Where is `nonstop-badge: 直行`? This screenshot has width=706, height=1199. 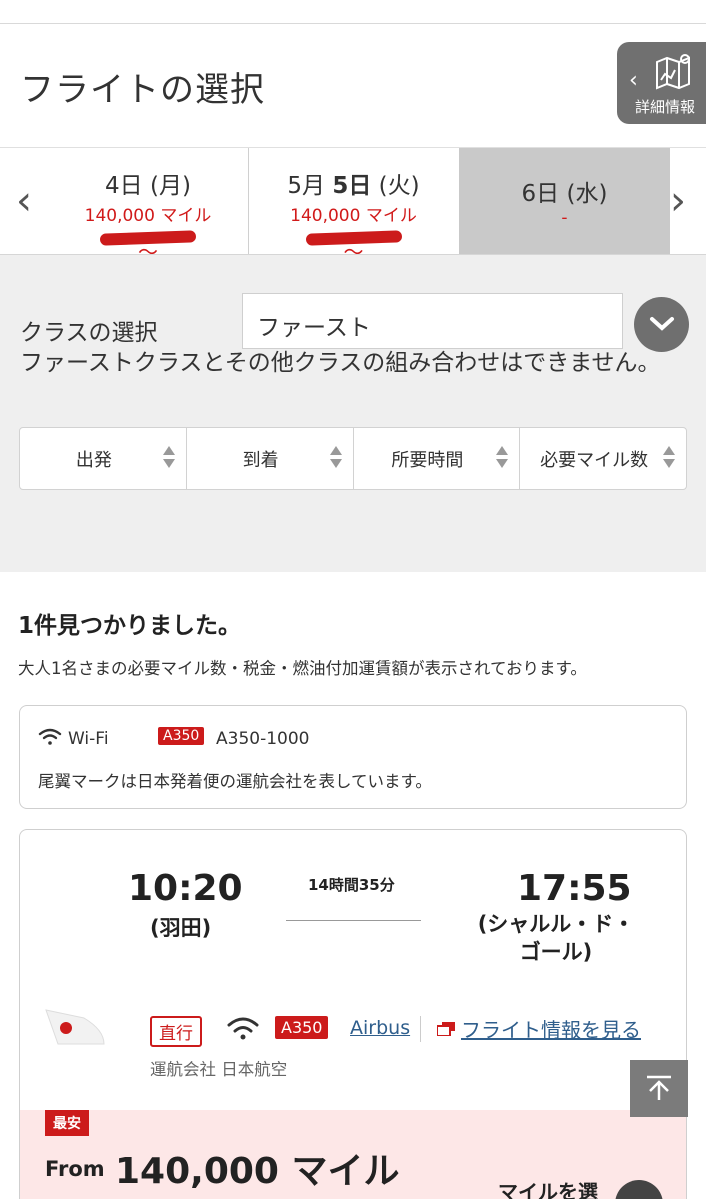 nonstop-badge: 直行 is located at coordinates (176, 1031).